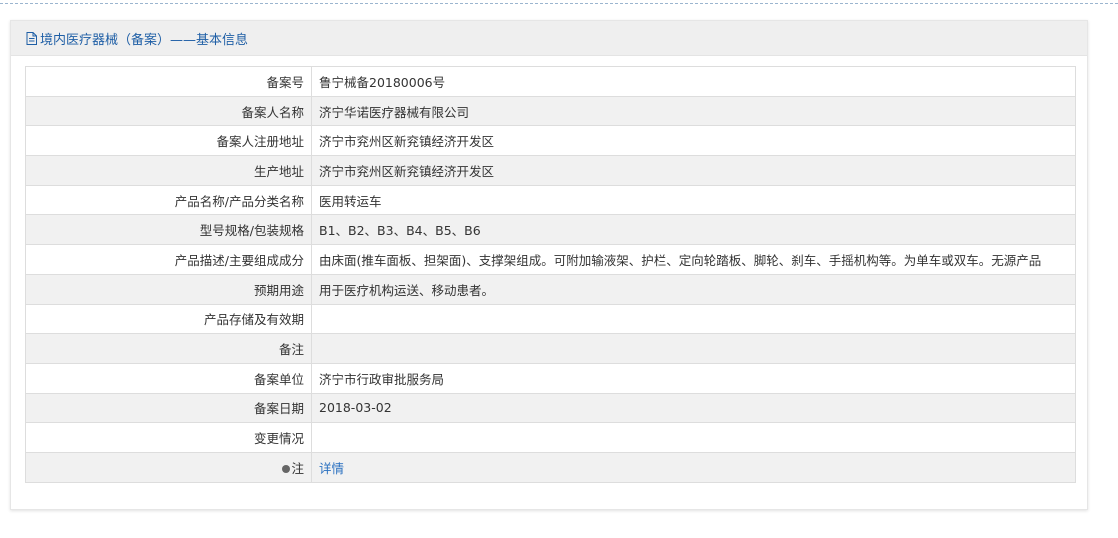 Image resolution: width=1118 pixels, height=538 pixels. Describe the element at coordinates (144, 40) in the screenshot. I see `panel-title: 境内医疗器械（备案）——基本信息` at that location.